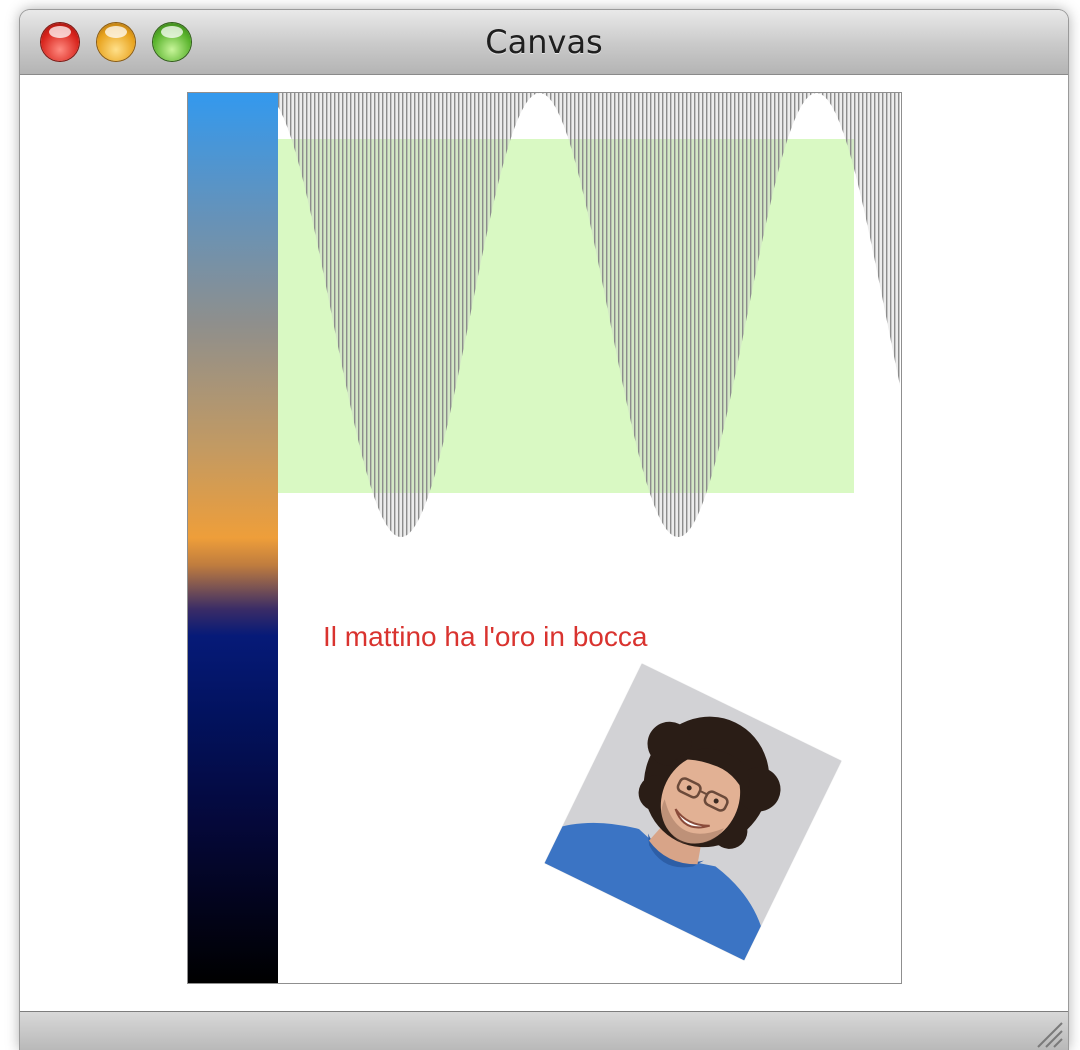 The image size is (1080, 1050). I want to click on status-bar, so click(544, 1030).